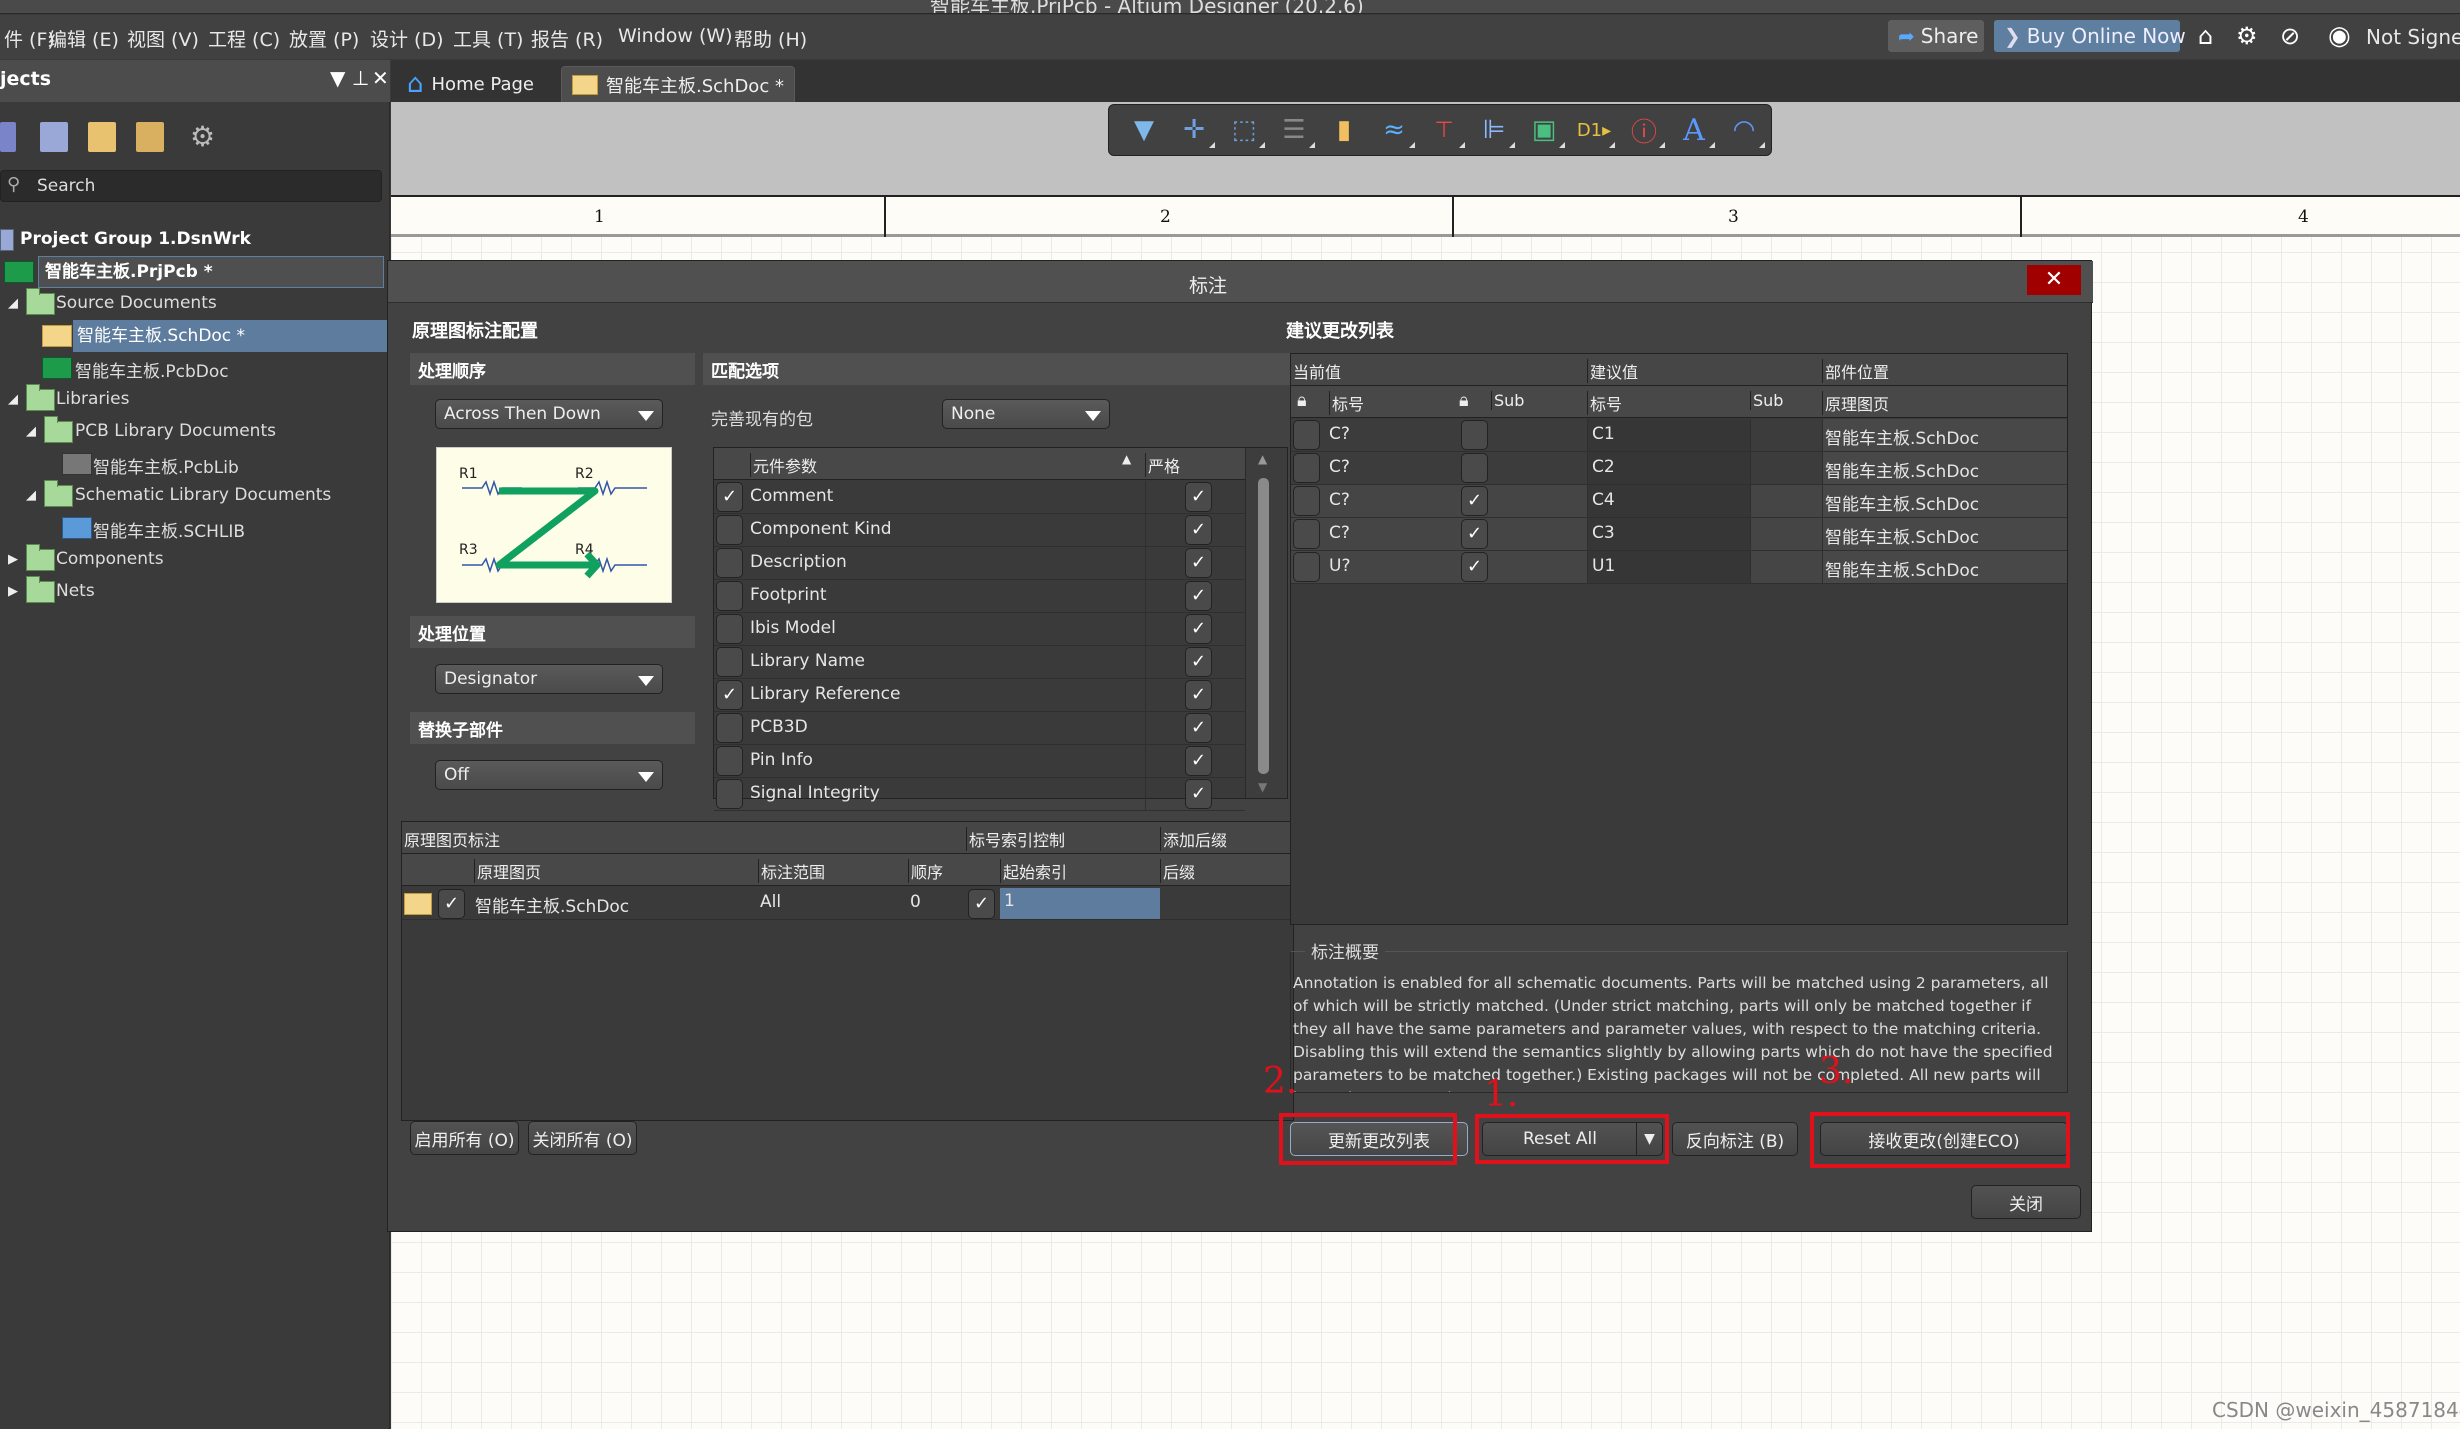 This screenshot has height=1429, width=2460. Describe the element at coordinates (1144, 130) in the screenshot. I see `filter-icon: ▼` at that location.